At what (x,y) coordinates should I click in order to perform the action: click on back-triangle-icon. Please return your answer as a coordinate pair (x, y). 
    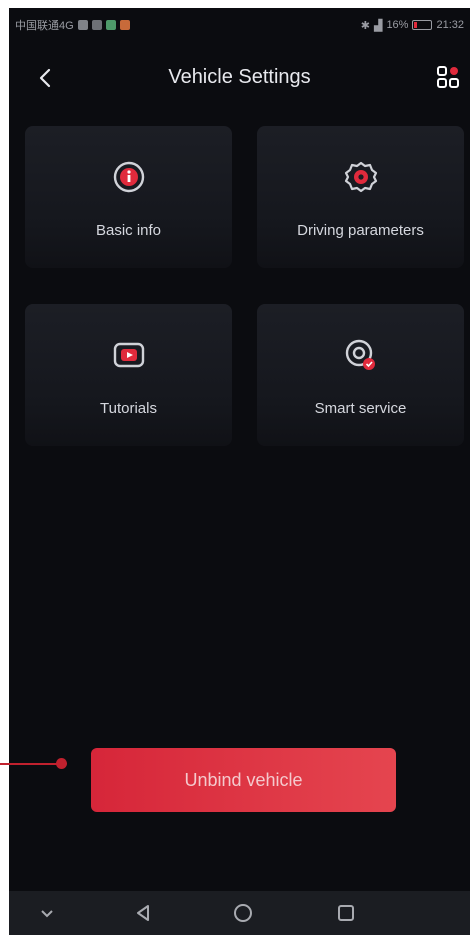
    Looking at the image, I should click on (143, 913).